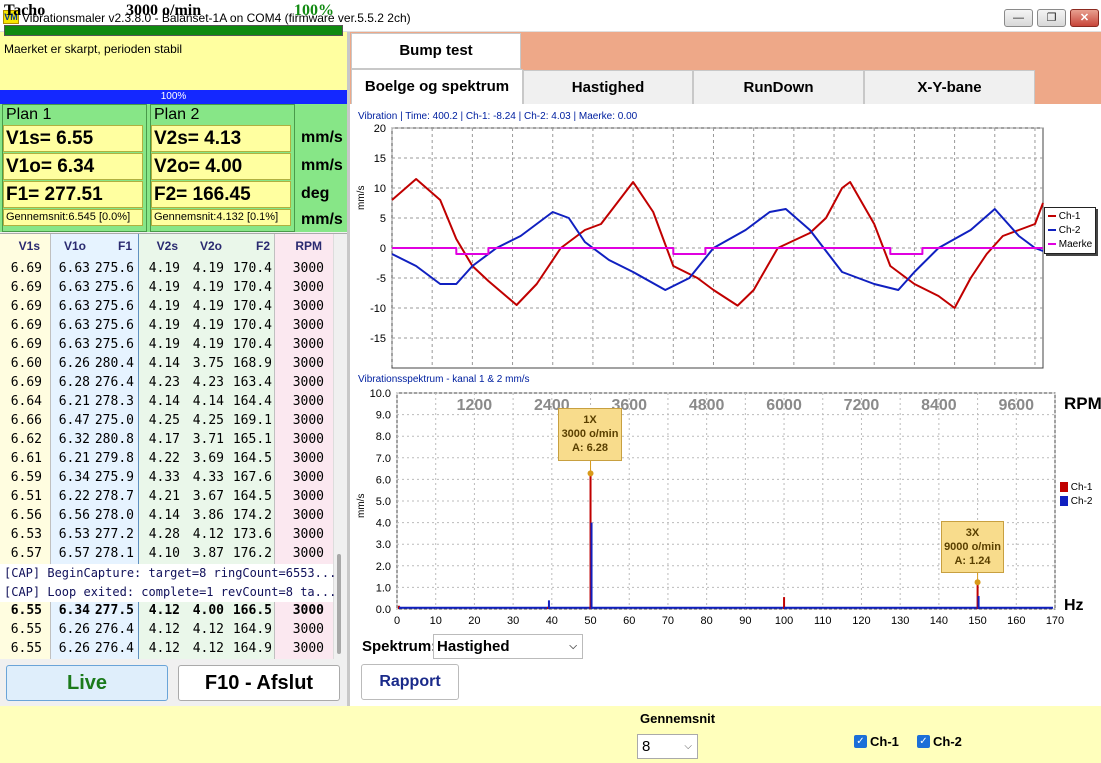  Describe the element at coordinates (474, 621) in the screenshot. I see `x-tick-label: 20` at that location.